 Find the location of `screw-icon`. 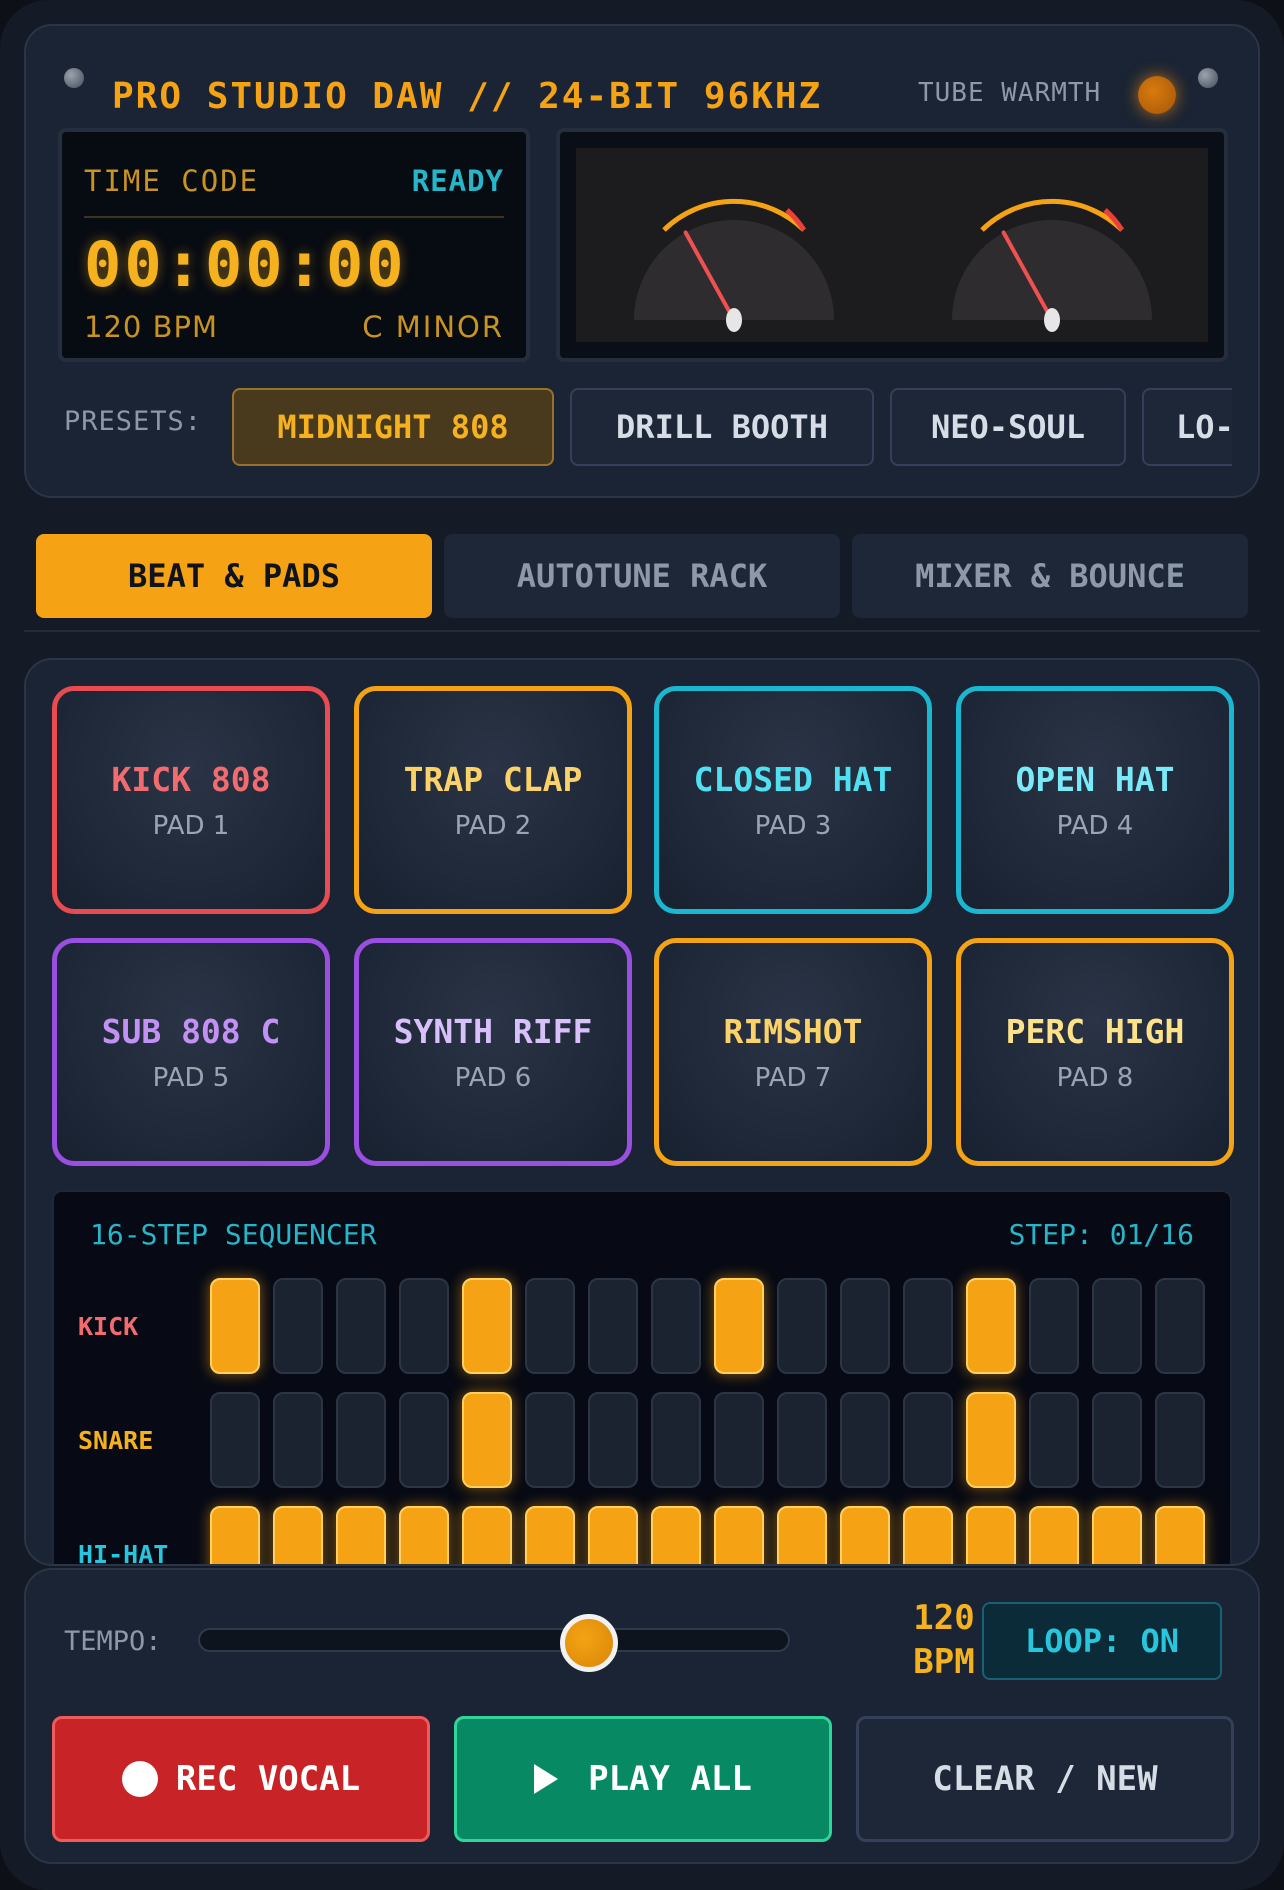

screw-icon is located at coordinates (1208, 78).